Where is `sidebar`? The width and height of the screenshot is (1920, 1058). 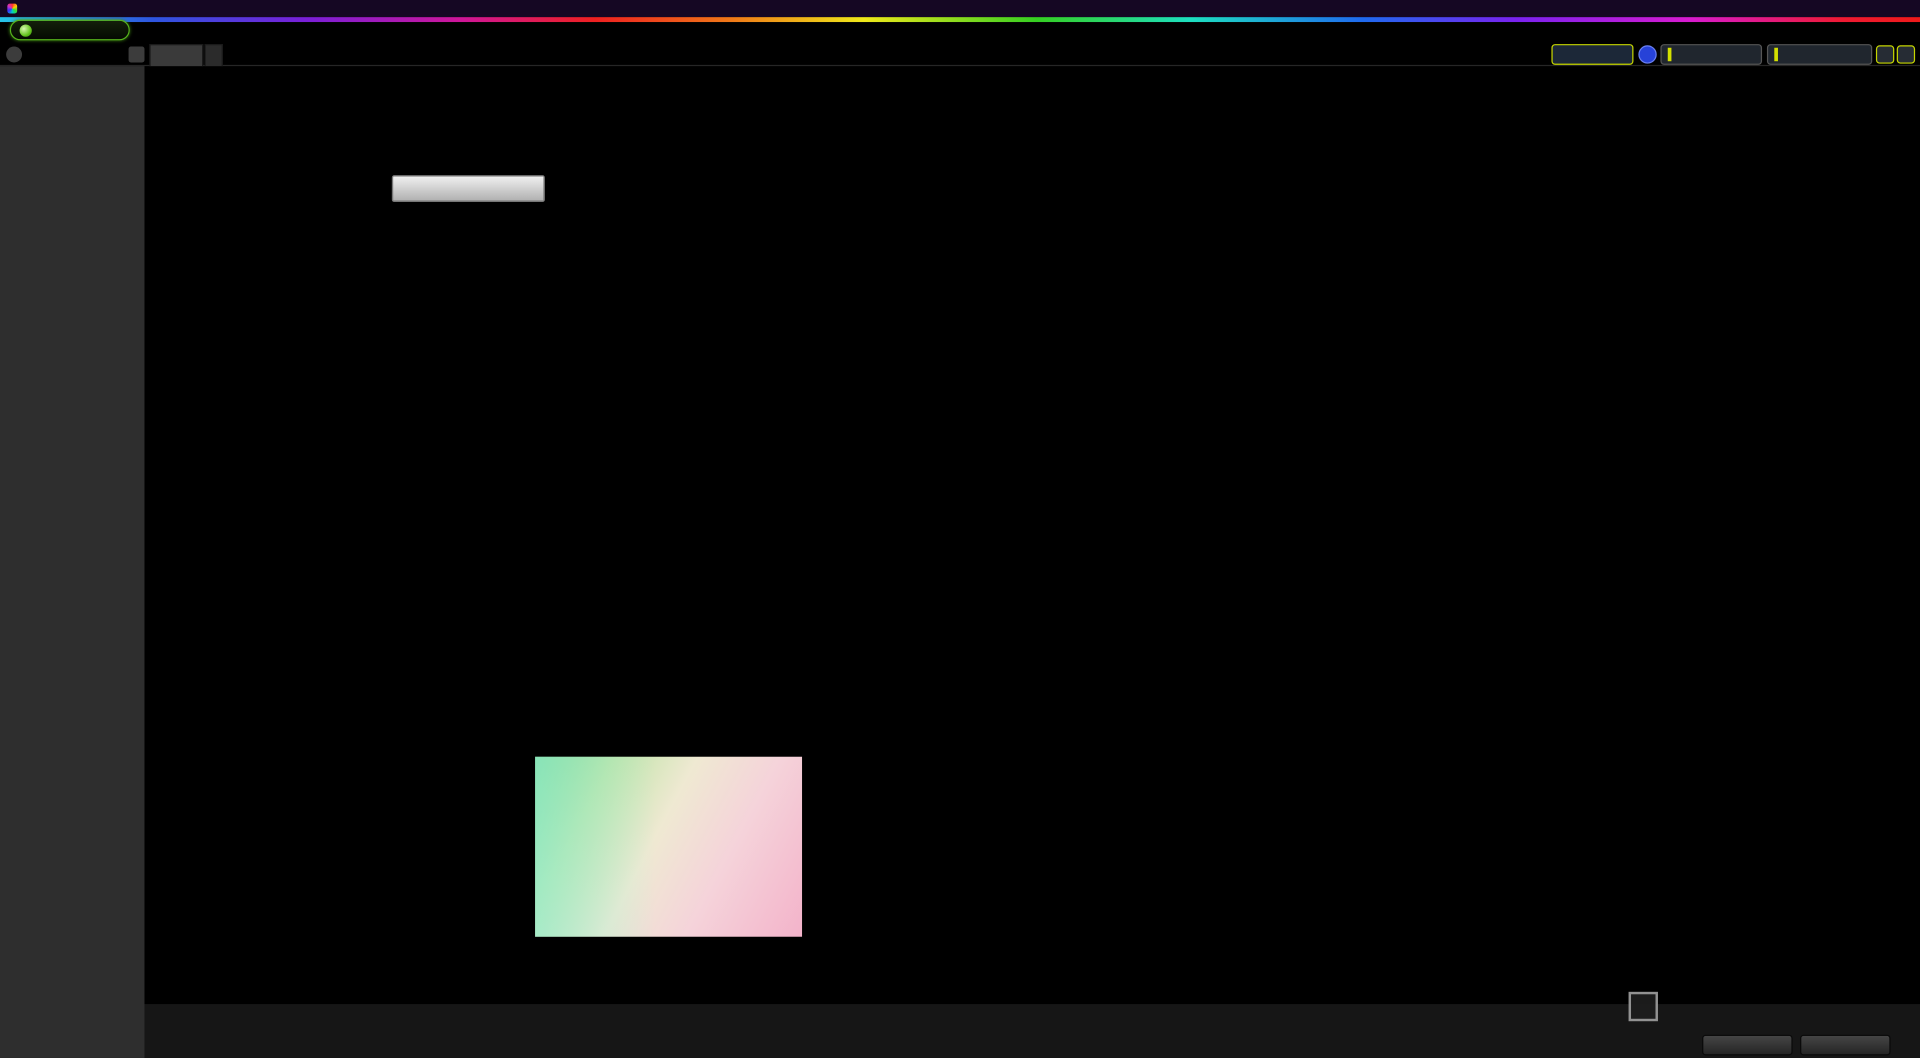 sidebar is located at coordinates (72, 562).